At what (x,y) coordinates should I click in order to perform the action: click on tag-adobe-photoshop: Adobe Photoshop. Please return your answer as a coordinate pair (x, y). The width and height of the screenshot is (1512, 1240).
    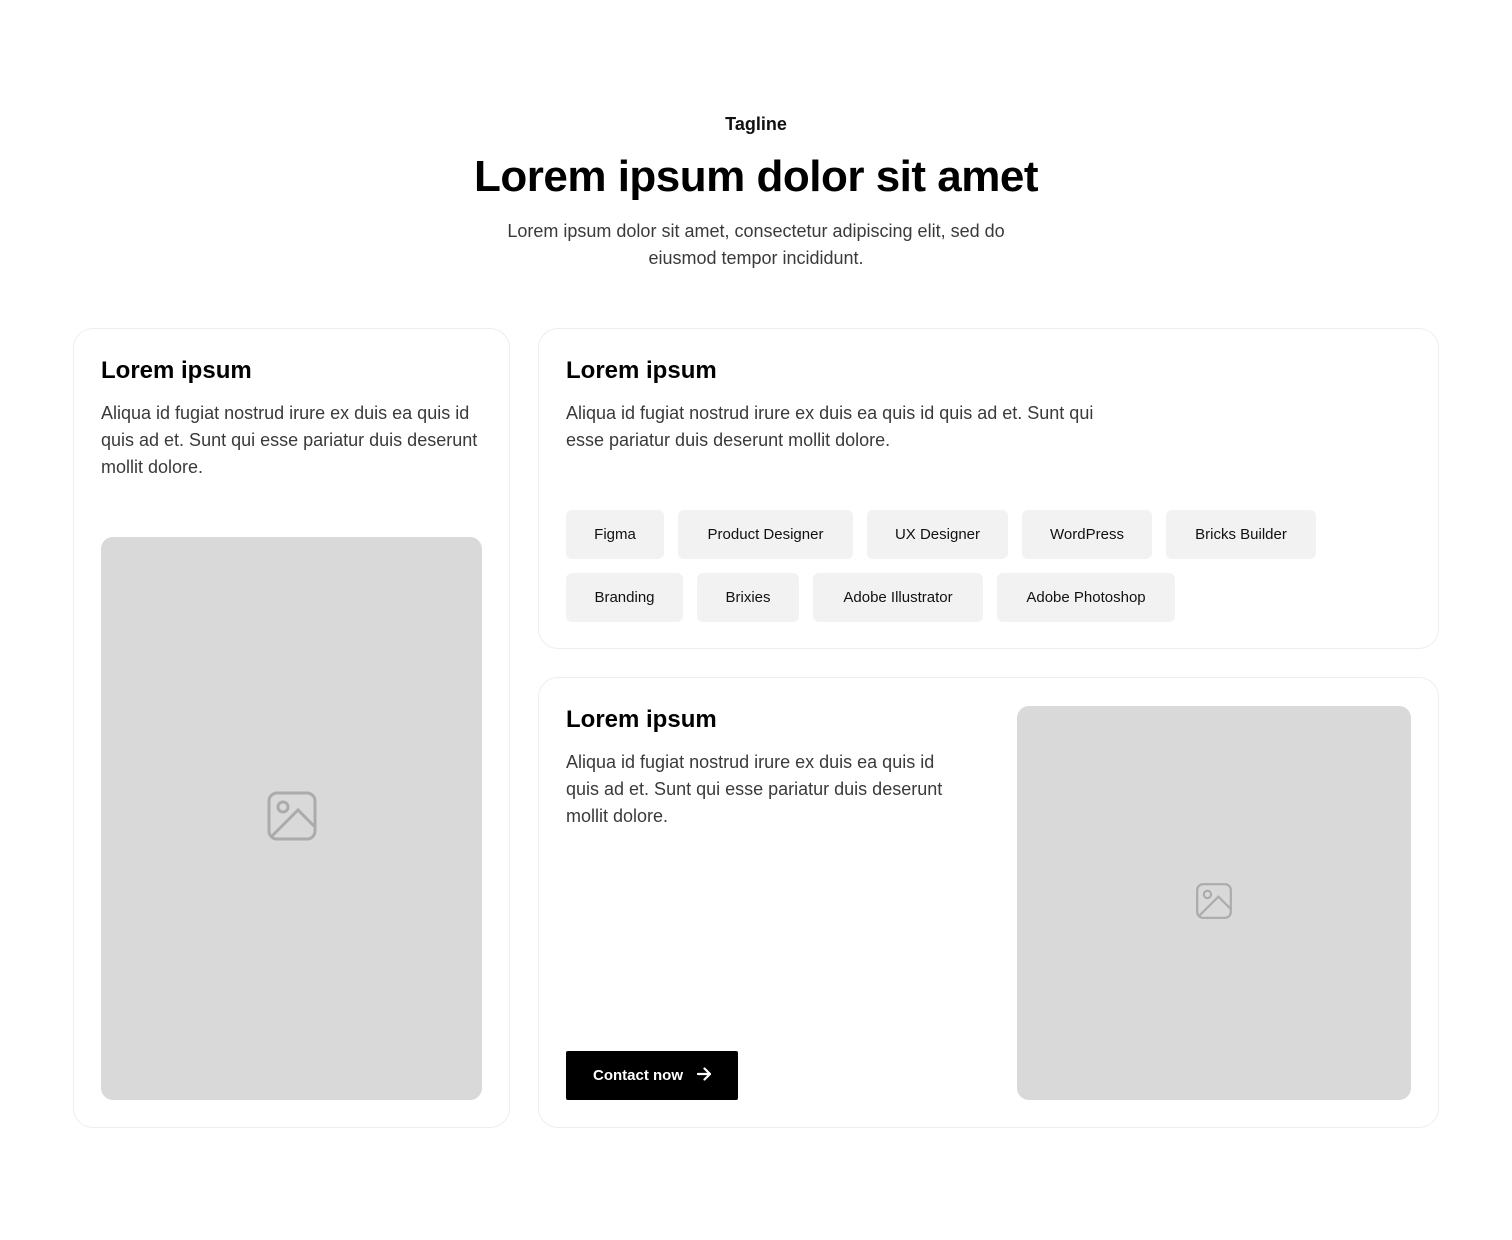
    Looking at the image, I should click on (1086, 597).